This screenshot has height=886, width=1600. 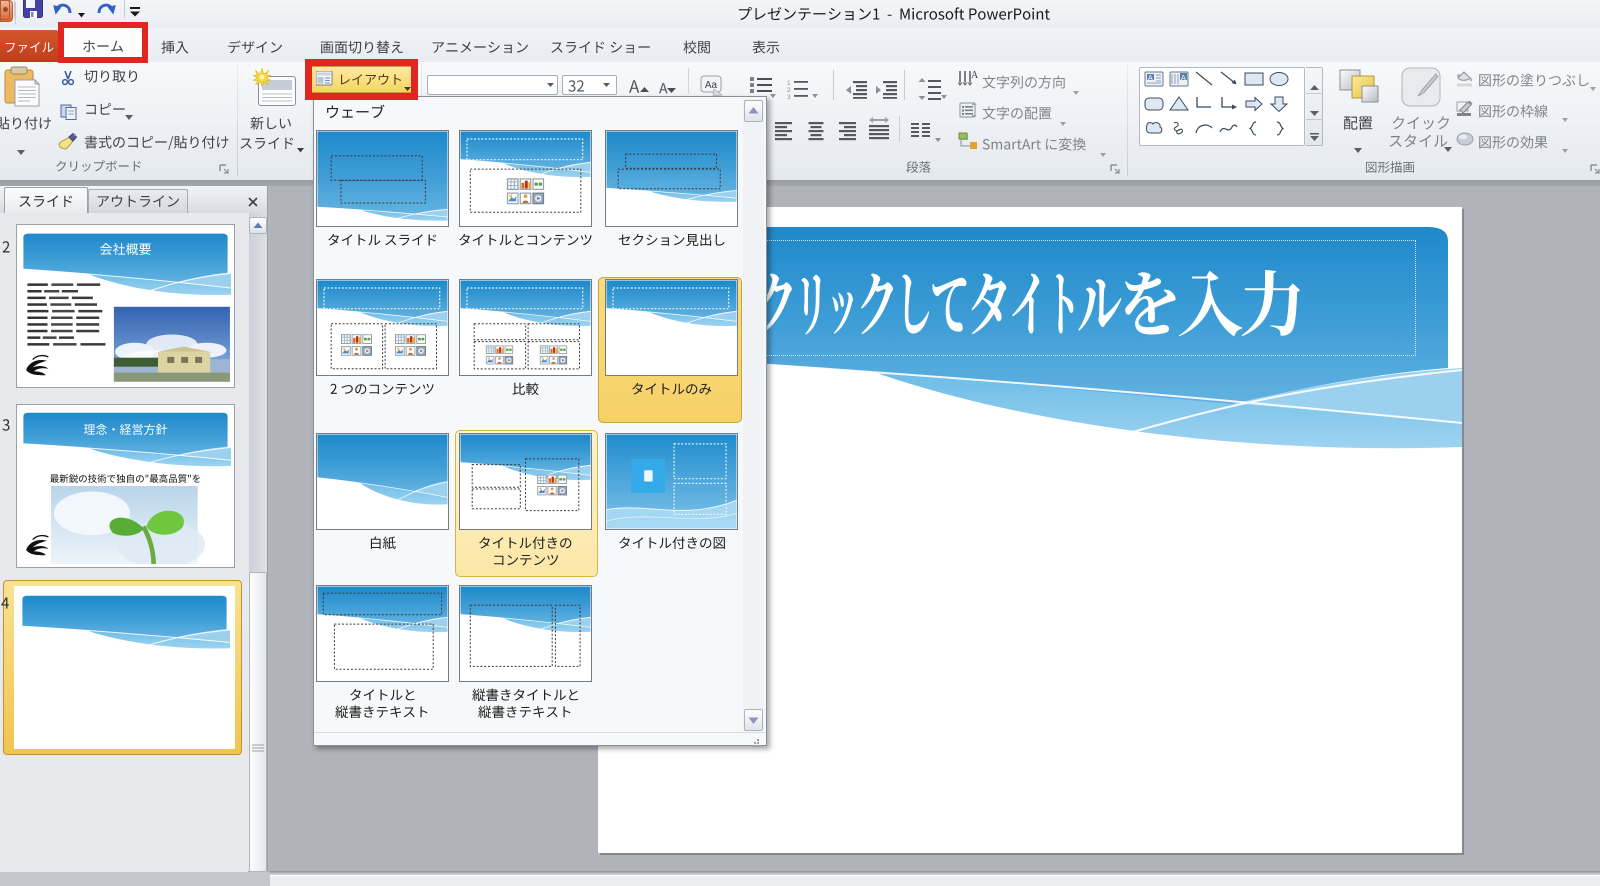 I want to click on svg-text: 3, so click(x=789, y=96).